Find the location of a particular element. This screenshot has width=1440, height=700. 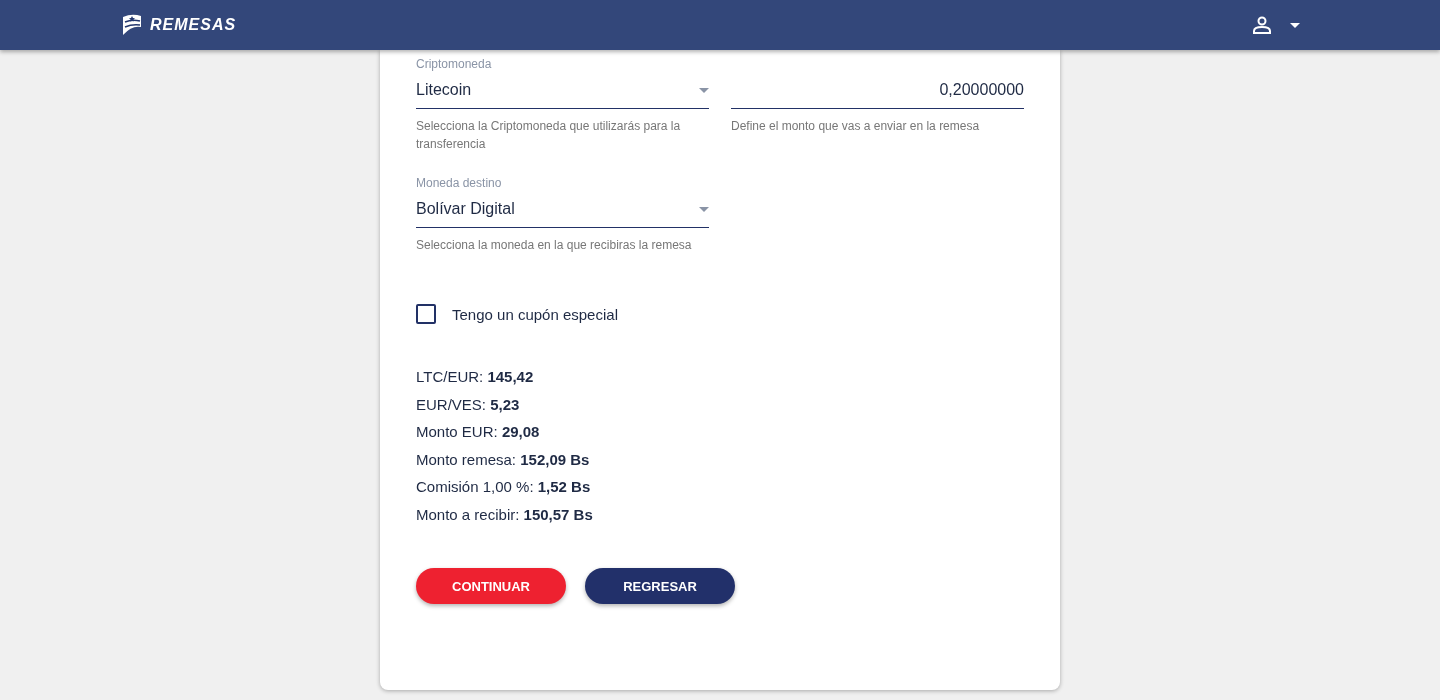

user-icon is located at coordinates (1262, 25).